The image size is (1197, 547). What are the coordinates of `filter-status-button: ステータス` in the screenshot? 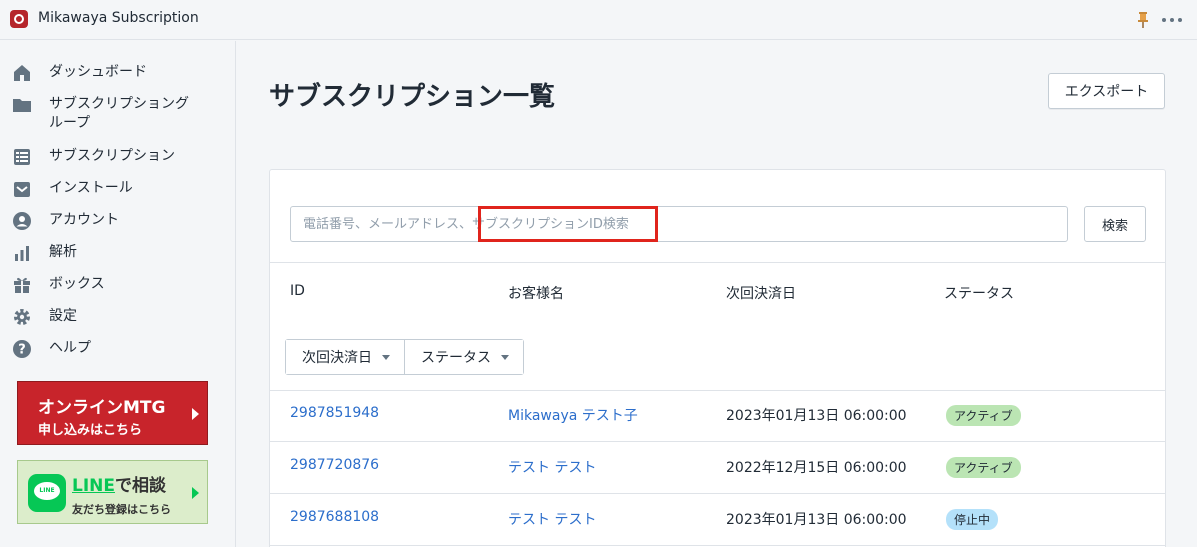 It's located at (463, 357).